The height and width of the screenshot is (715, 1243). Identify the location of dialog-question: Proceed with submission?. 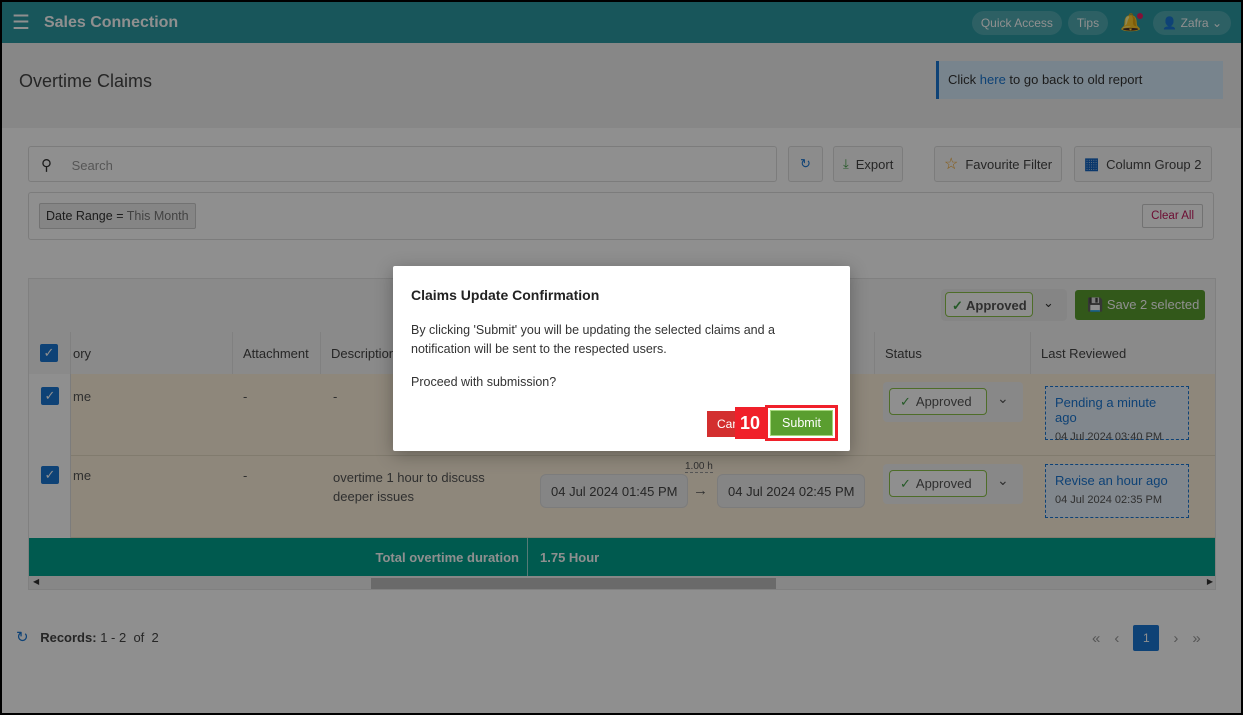
(484, 382).